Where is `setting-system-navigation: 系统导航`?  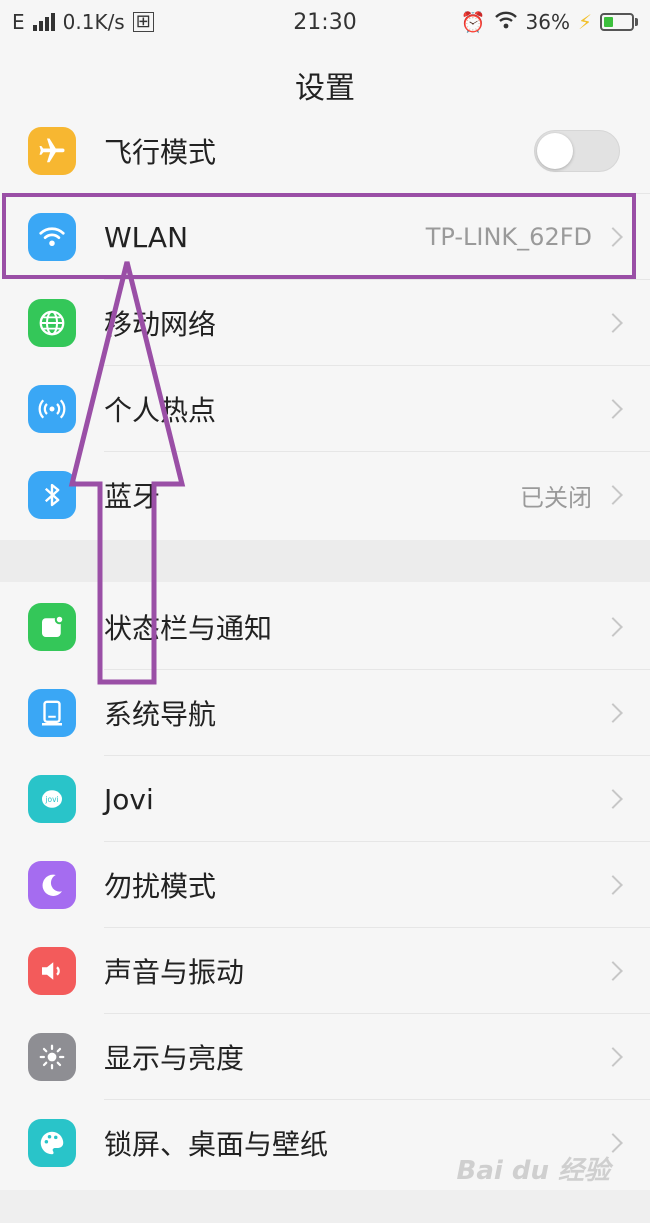 setting-system-navigation: 系统导航 is located at coordinates (325, 713).